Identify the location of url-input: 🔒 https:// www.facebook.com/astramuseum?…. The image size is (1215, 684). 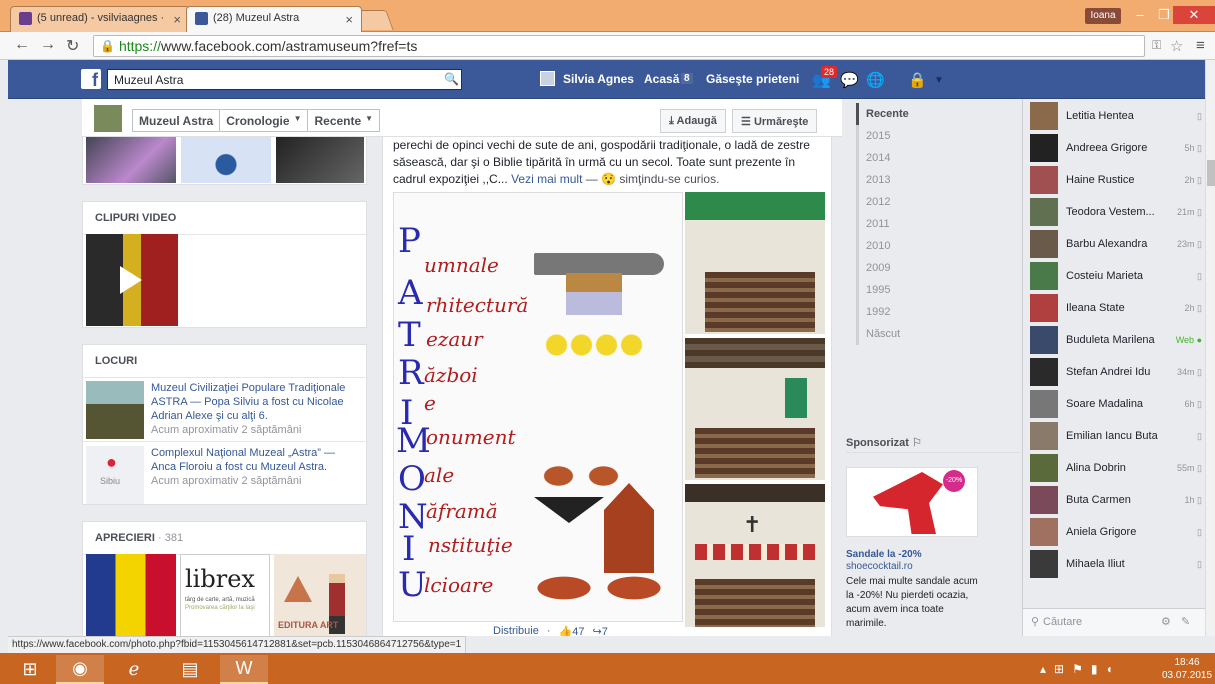
(619, 46).